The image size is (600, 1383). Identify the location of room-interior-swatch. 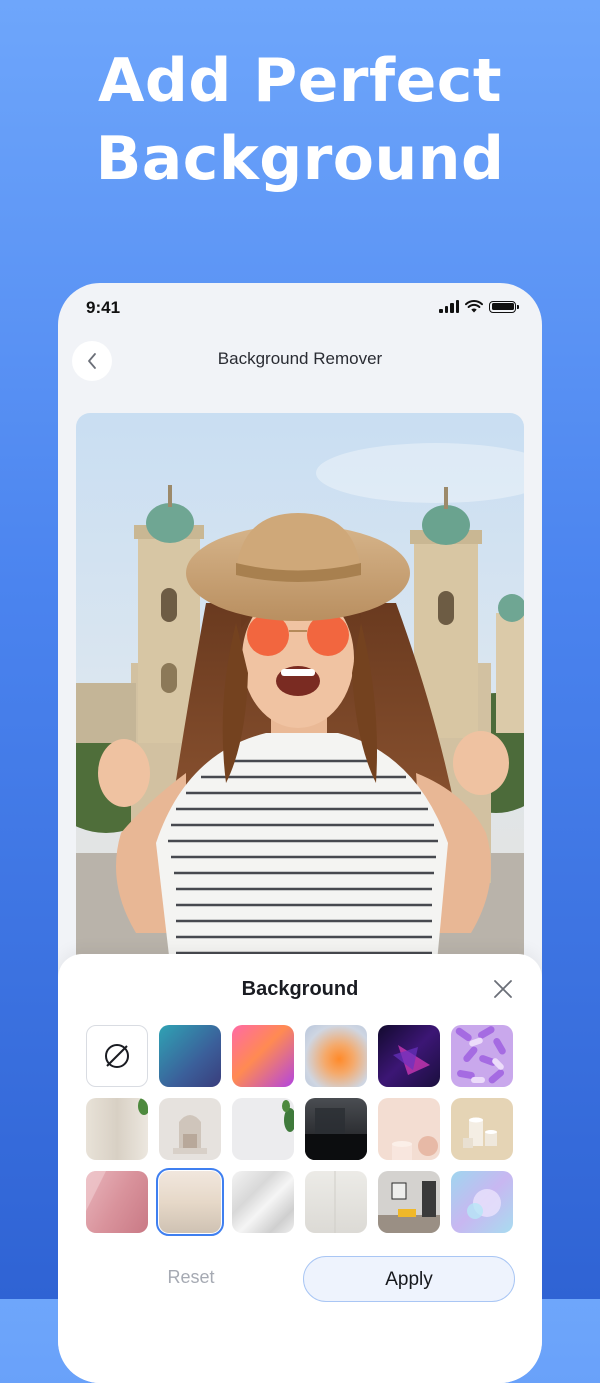
(409, 1202).